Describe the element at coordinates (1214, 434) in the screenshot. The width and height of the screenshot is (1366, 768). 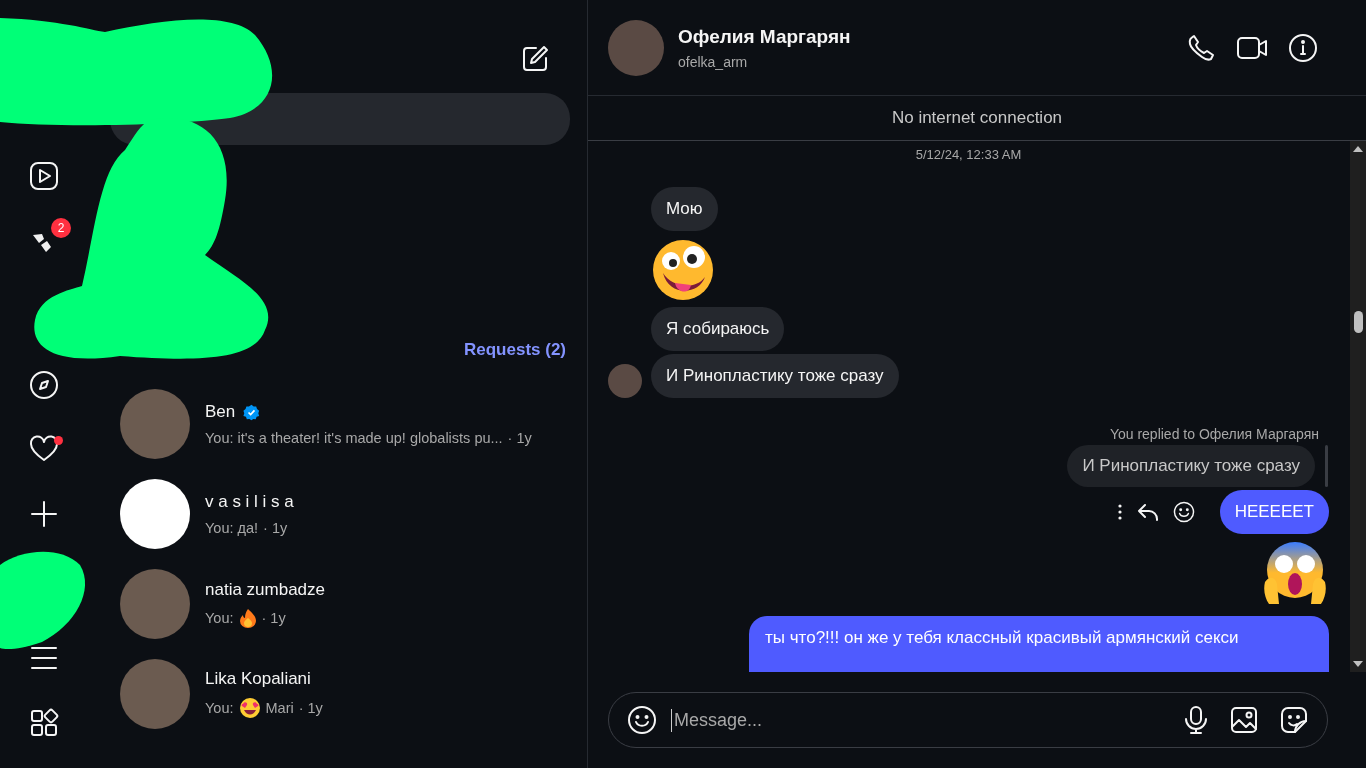
I see `reply-label: You replied to Офелия Маргарян` at that location.